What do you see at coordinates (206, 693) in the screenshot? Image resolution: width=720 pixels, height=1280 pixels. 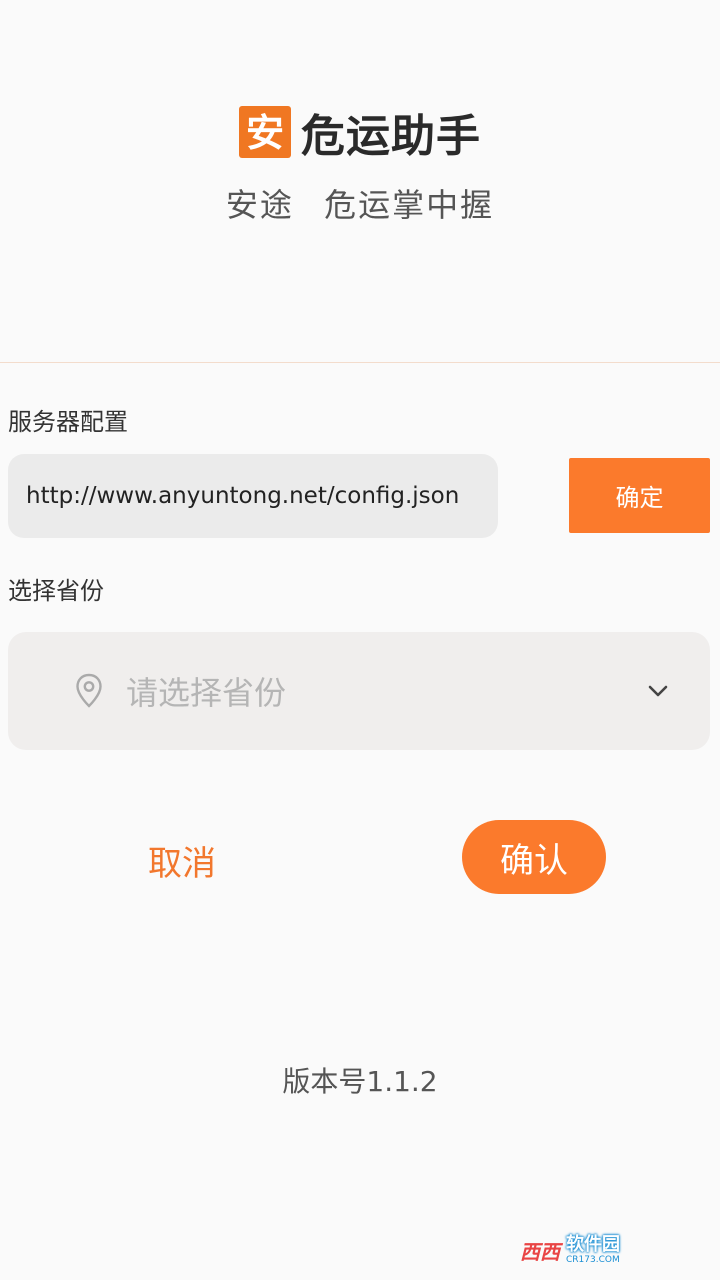 I see `province-placeholder: 请选择省份` at bounding box center [206, 693].